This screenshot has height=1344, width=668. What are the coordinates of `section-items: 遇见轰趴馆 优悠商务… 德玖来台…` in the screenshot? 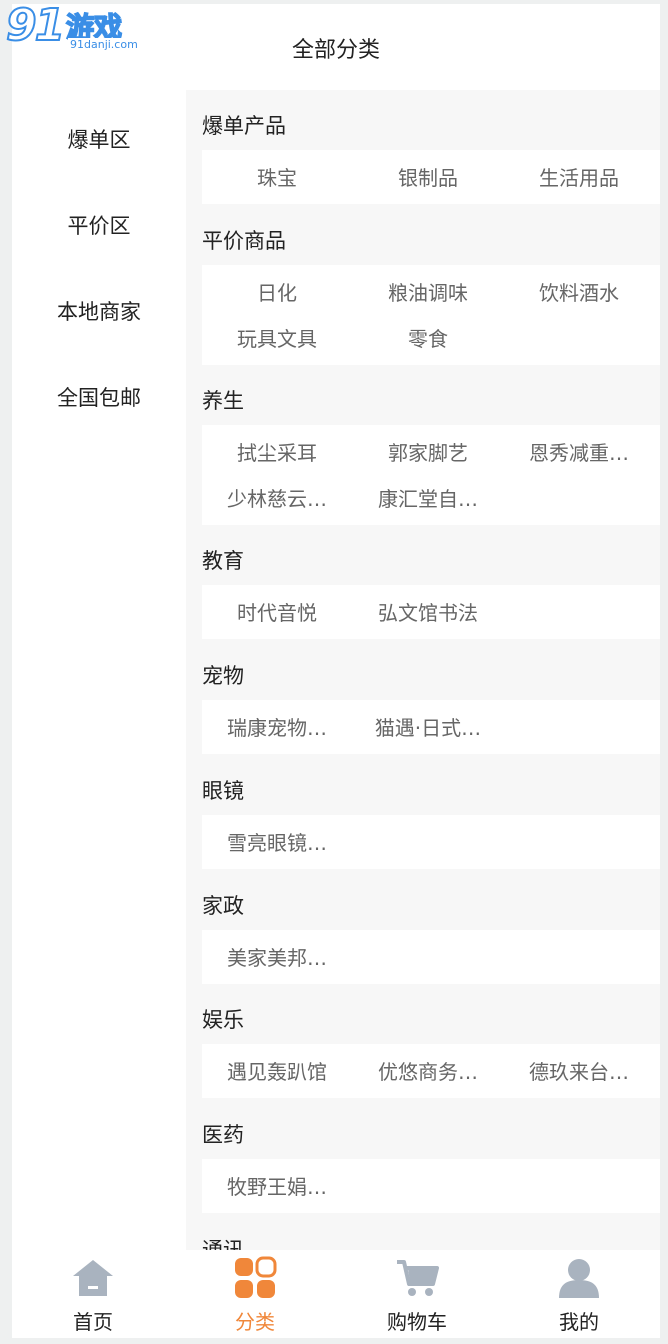 It's located at (431, 1071).